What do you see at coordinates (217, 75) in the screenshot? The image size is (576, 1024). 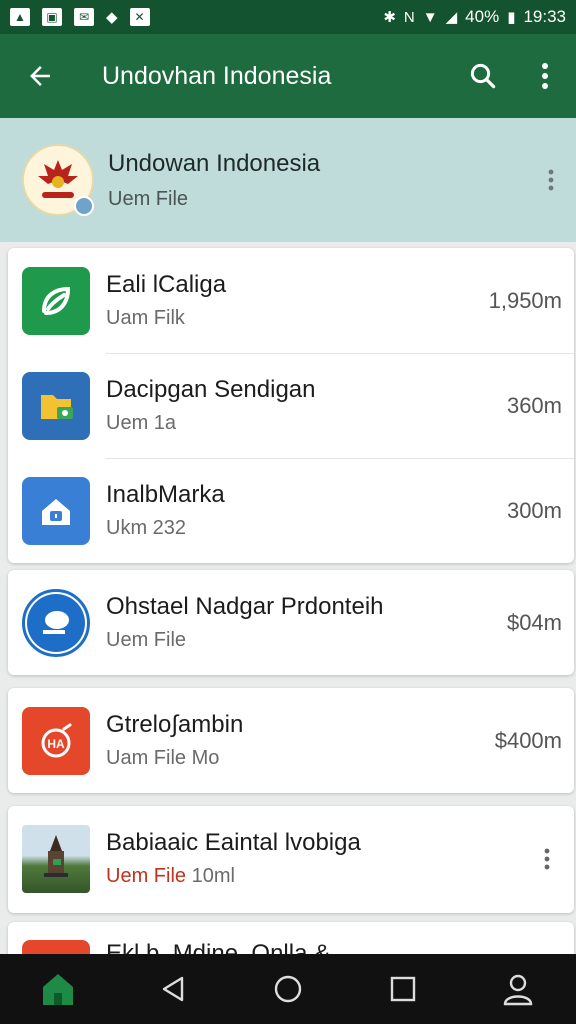 I see `page-title: Undovhan Indonesia` at bounding box center [217, 75].